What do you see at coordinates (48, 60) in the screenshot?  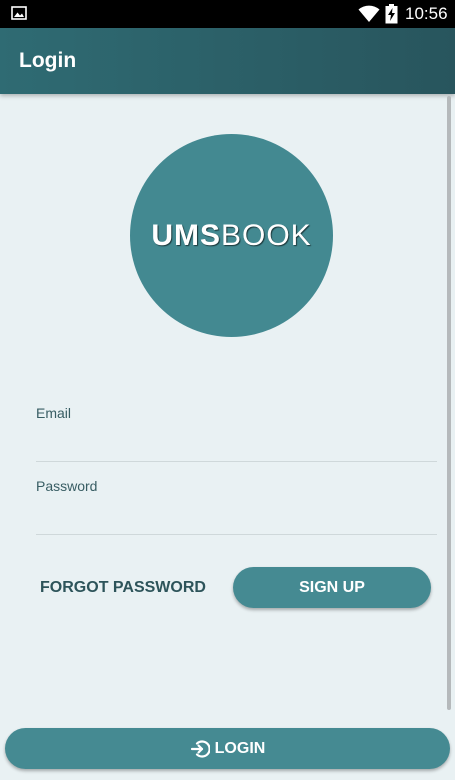 I see `page-title: Login` at bounding box center [48, 60].